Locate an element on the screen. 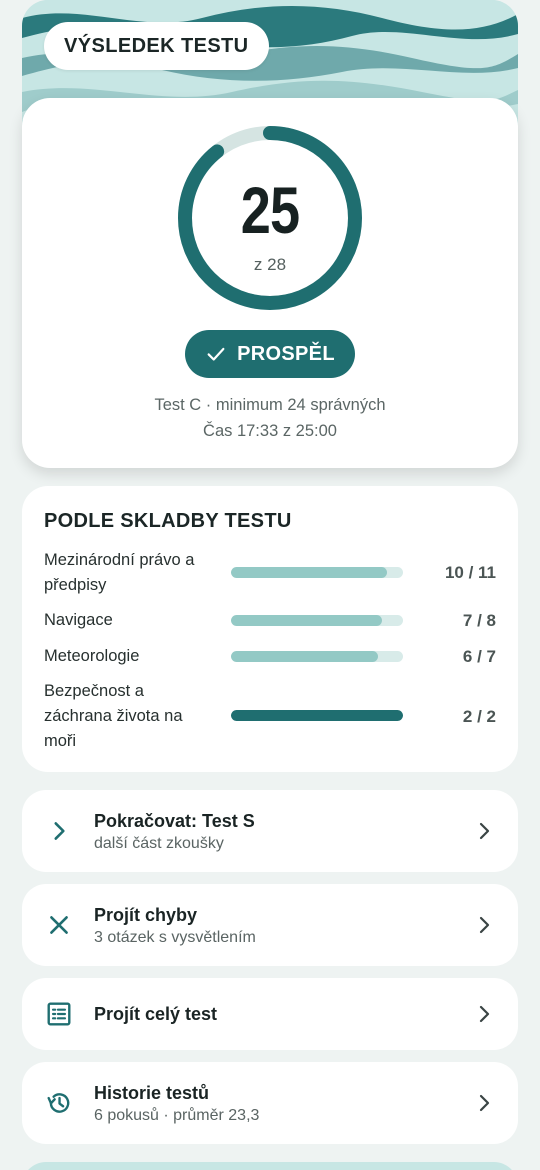 This screenshot has width=540, height=1170. action-subtitle: 6 pokusů · průměr 23,3 is located at coordinates (177, 1115).